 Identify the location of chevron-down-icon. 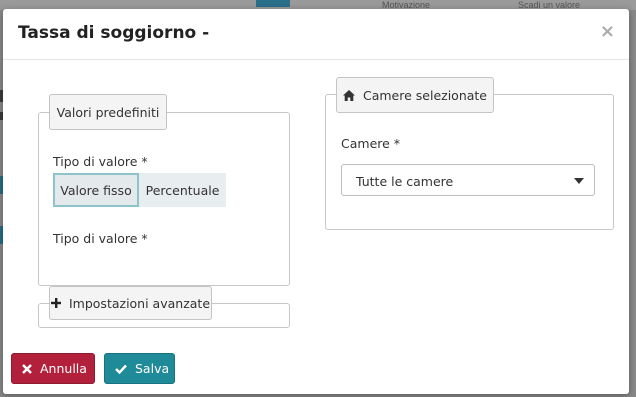
(579, 181).